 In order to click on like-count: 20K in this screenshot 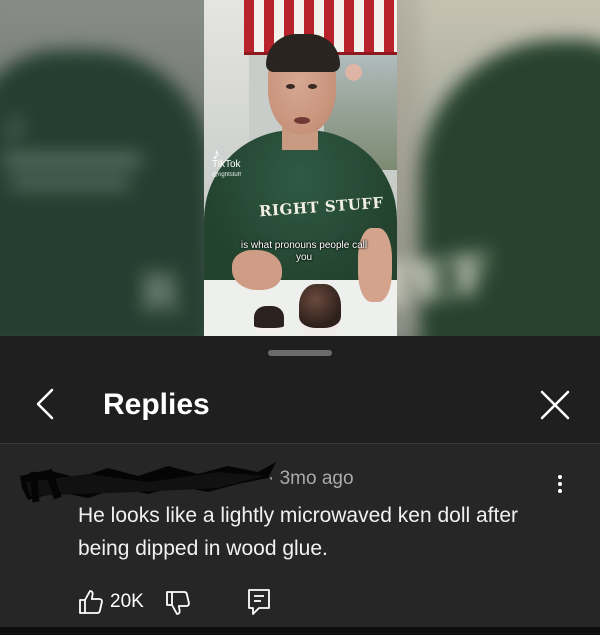, I will do `click(127, 601)`.